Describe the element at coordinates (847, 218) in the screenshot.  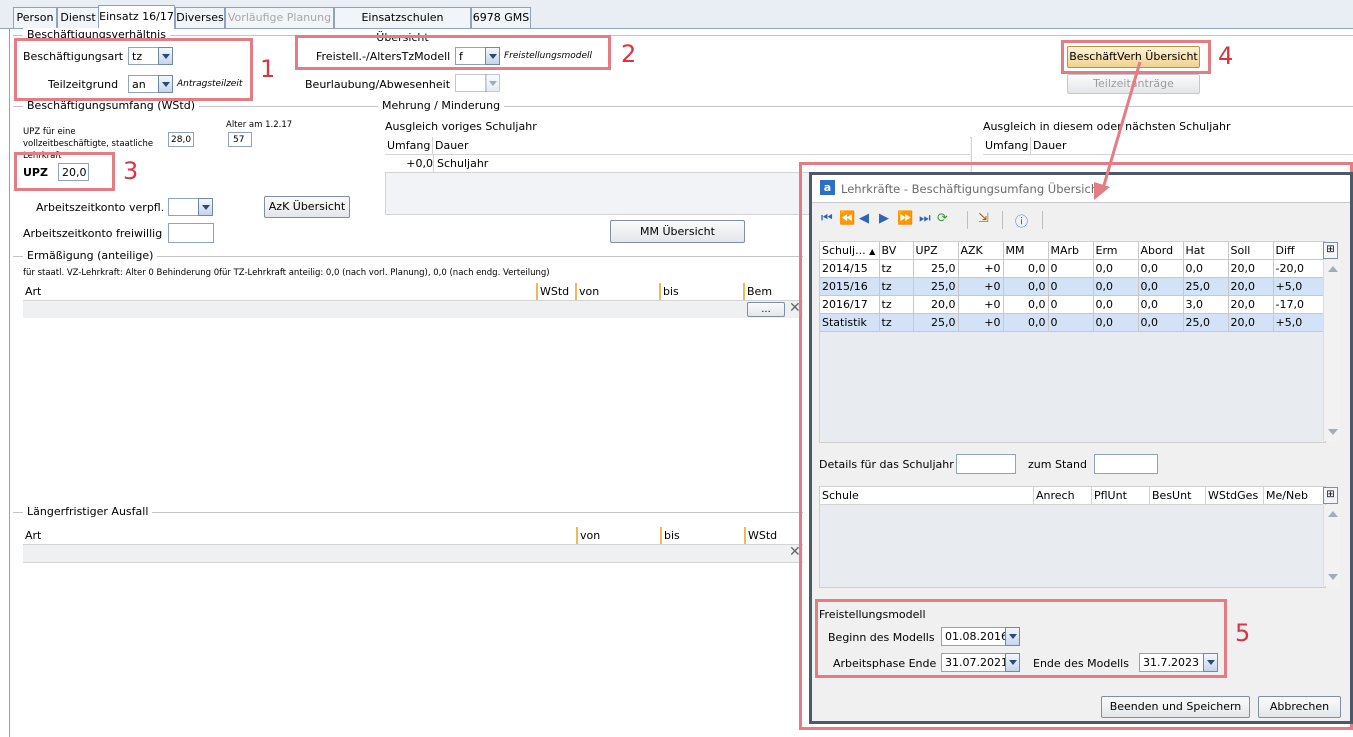
I see `prev-page-icon: ⏪` at that location.